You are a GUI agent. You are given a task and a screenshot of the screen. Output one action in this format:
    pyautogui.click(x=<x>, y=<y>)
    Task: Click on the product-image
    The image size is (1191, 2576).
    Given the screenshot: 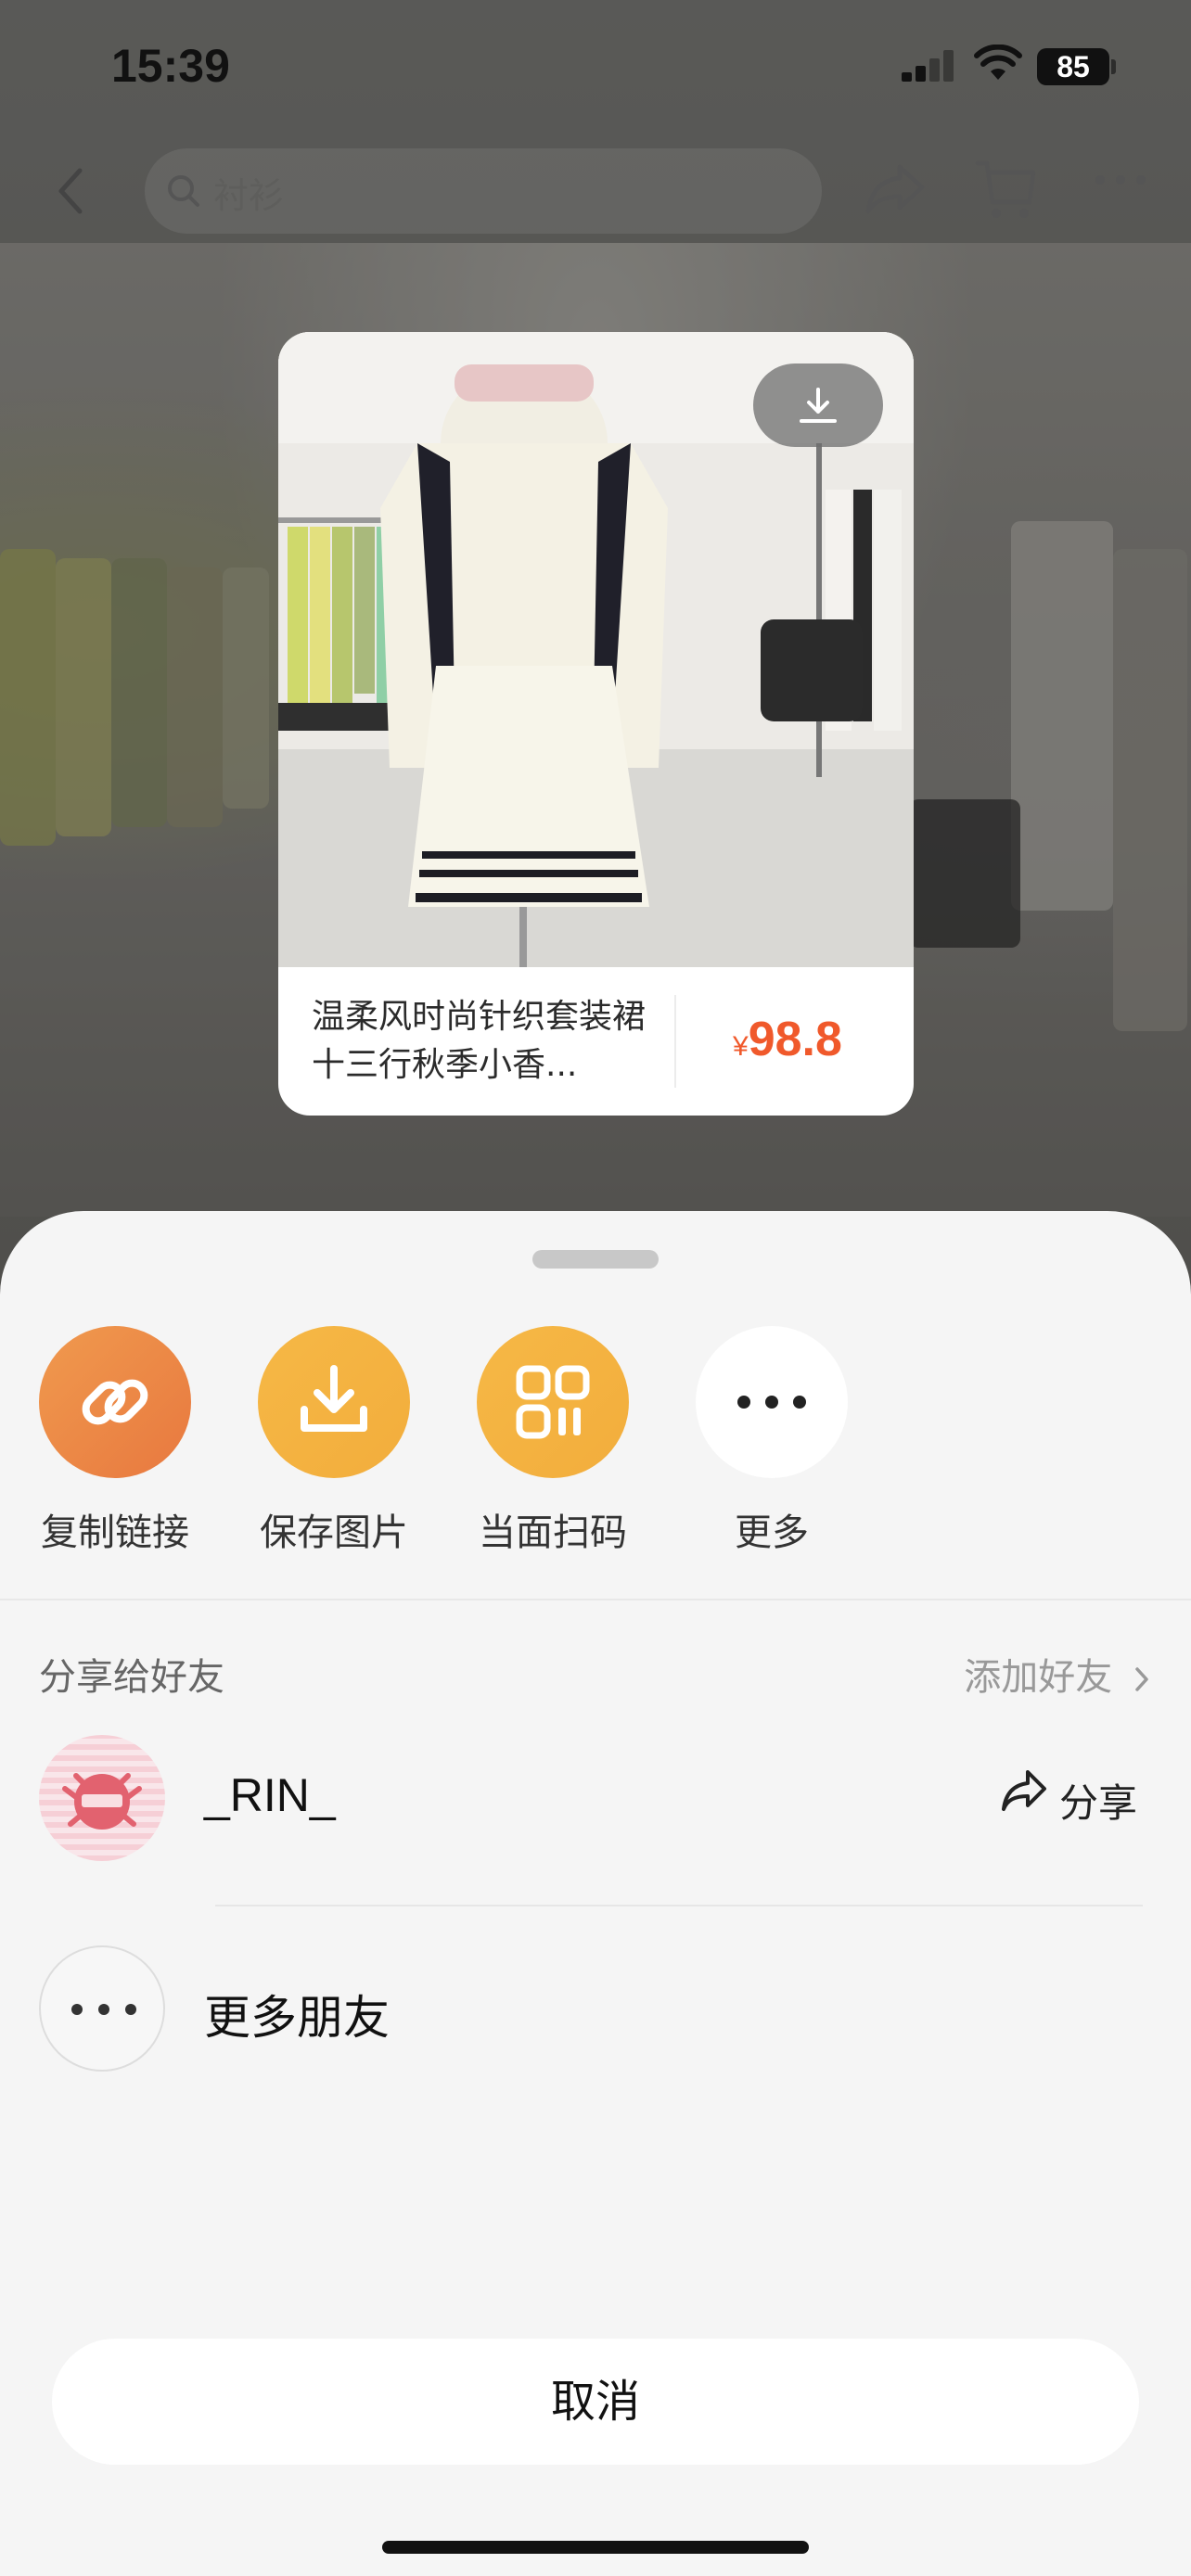 What is the action you would take?
    pyautogui.click(x=596, y=649)
    